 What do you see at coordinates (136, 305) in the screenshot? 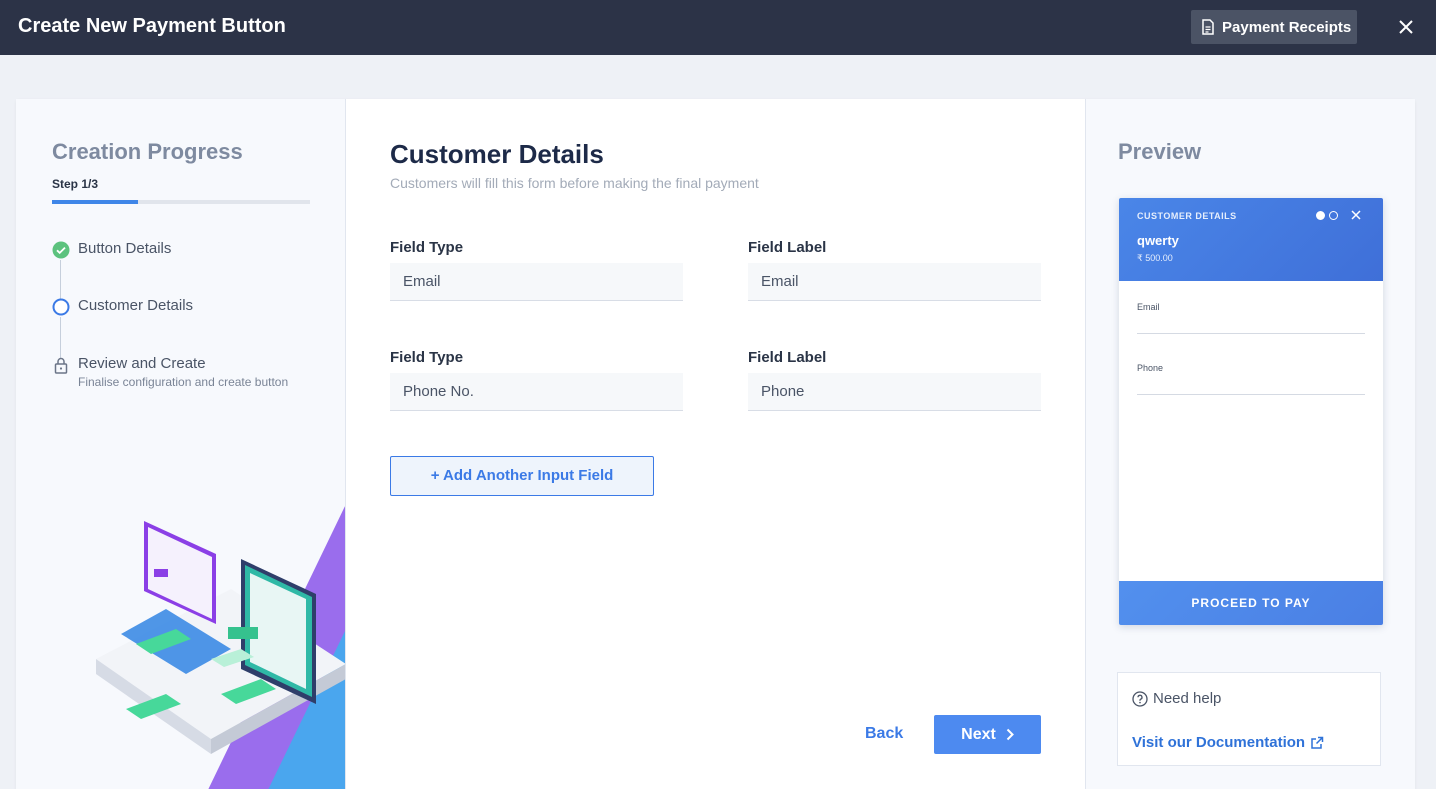
I see `step-label: Customer Details` at bounding box center [136, 305].